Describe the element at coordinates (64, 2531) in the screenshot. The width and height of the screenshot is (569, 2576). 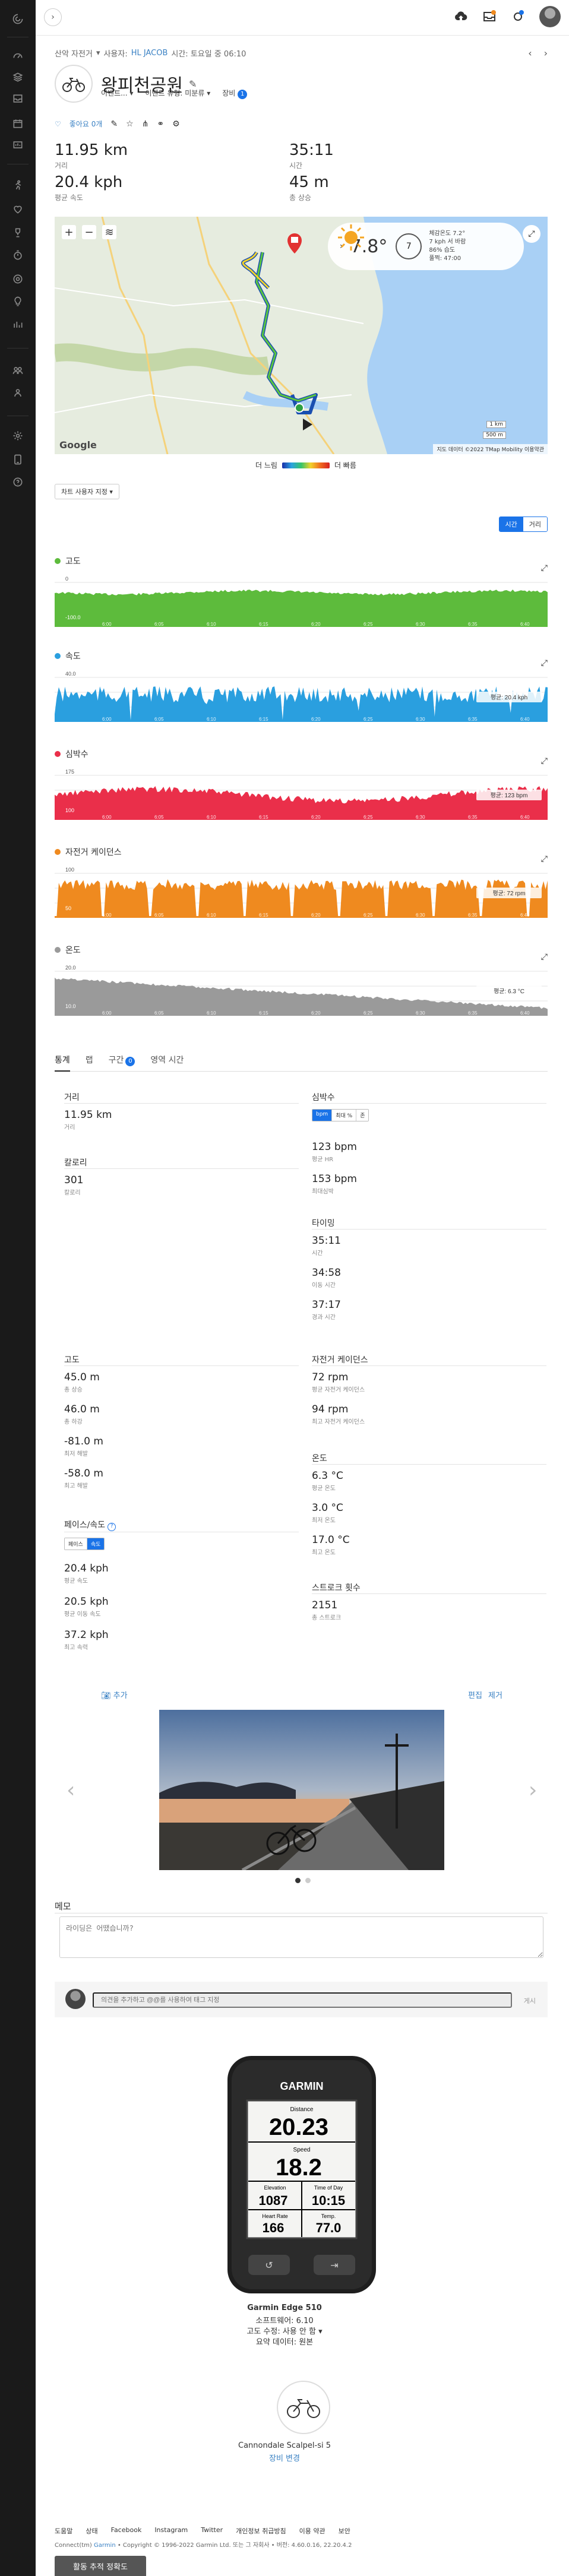
I see `footer-link-help: 도움말` at that location.